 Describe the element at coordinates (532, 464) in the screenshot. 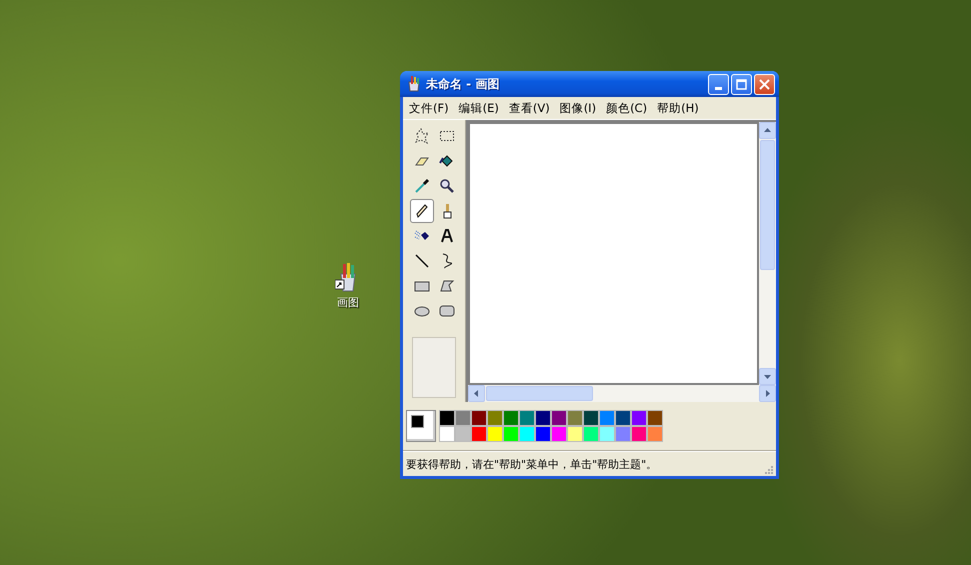

I see `status-text: 要获得帮助，请在"帮助"菜单中，单击"帮助主题"。` at that location.